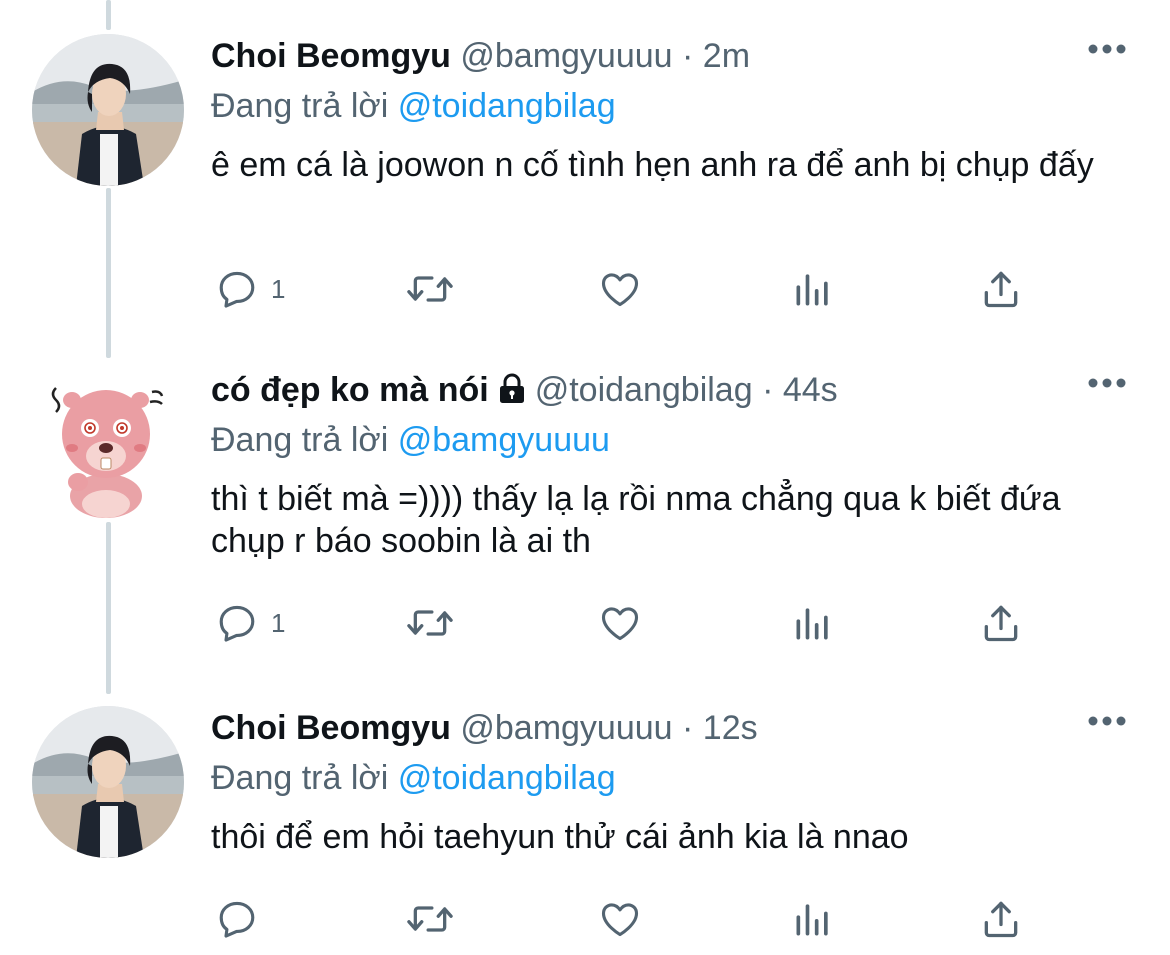 This screenshot has width=1170, height=955. Describe the element at coordinates (810, 390) in the screenshot. I see `timestamp: 44s` at that location.